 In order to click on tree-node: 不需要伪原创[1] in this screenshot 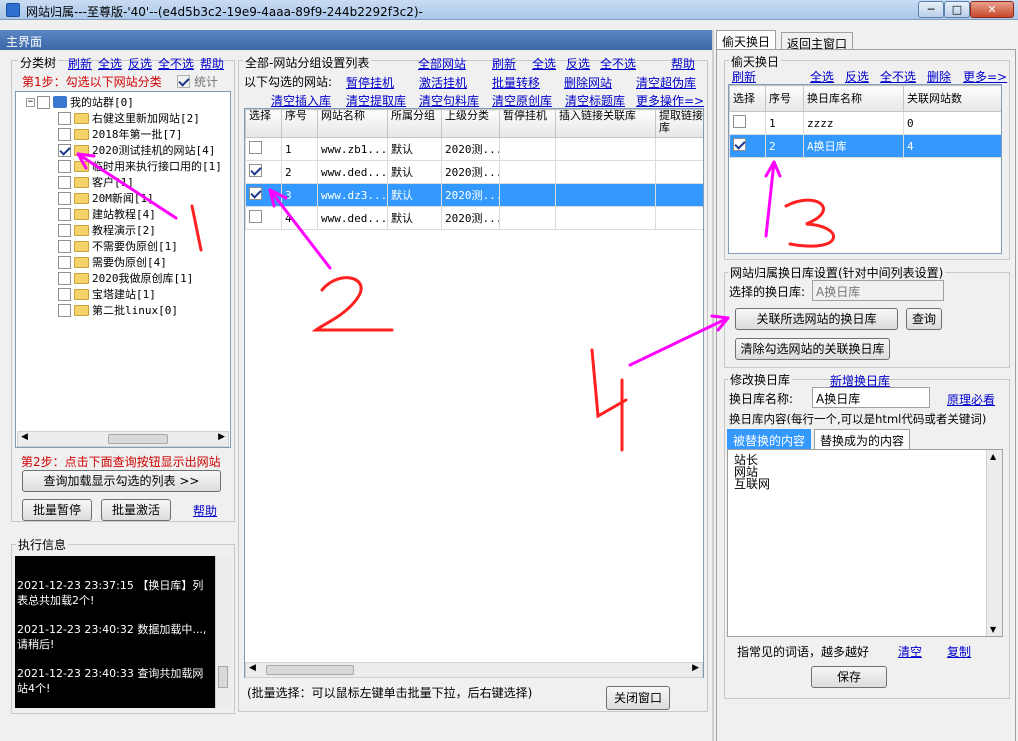, I will do `click(118, 246)`.